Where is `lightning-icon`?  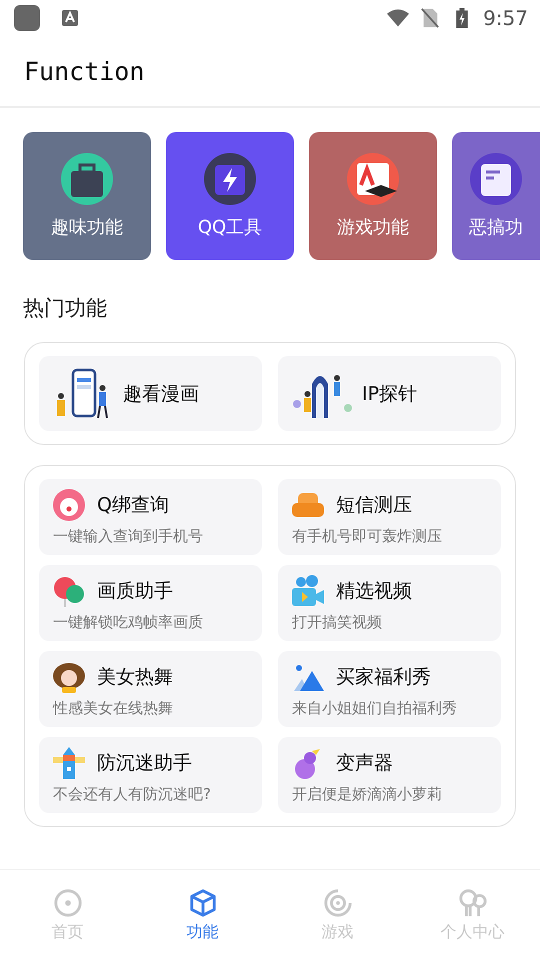
lightning-icon is located at coordinates (230, 179).